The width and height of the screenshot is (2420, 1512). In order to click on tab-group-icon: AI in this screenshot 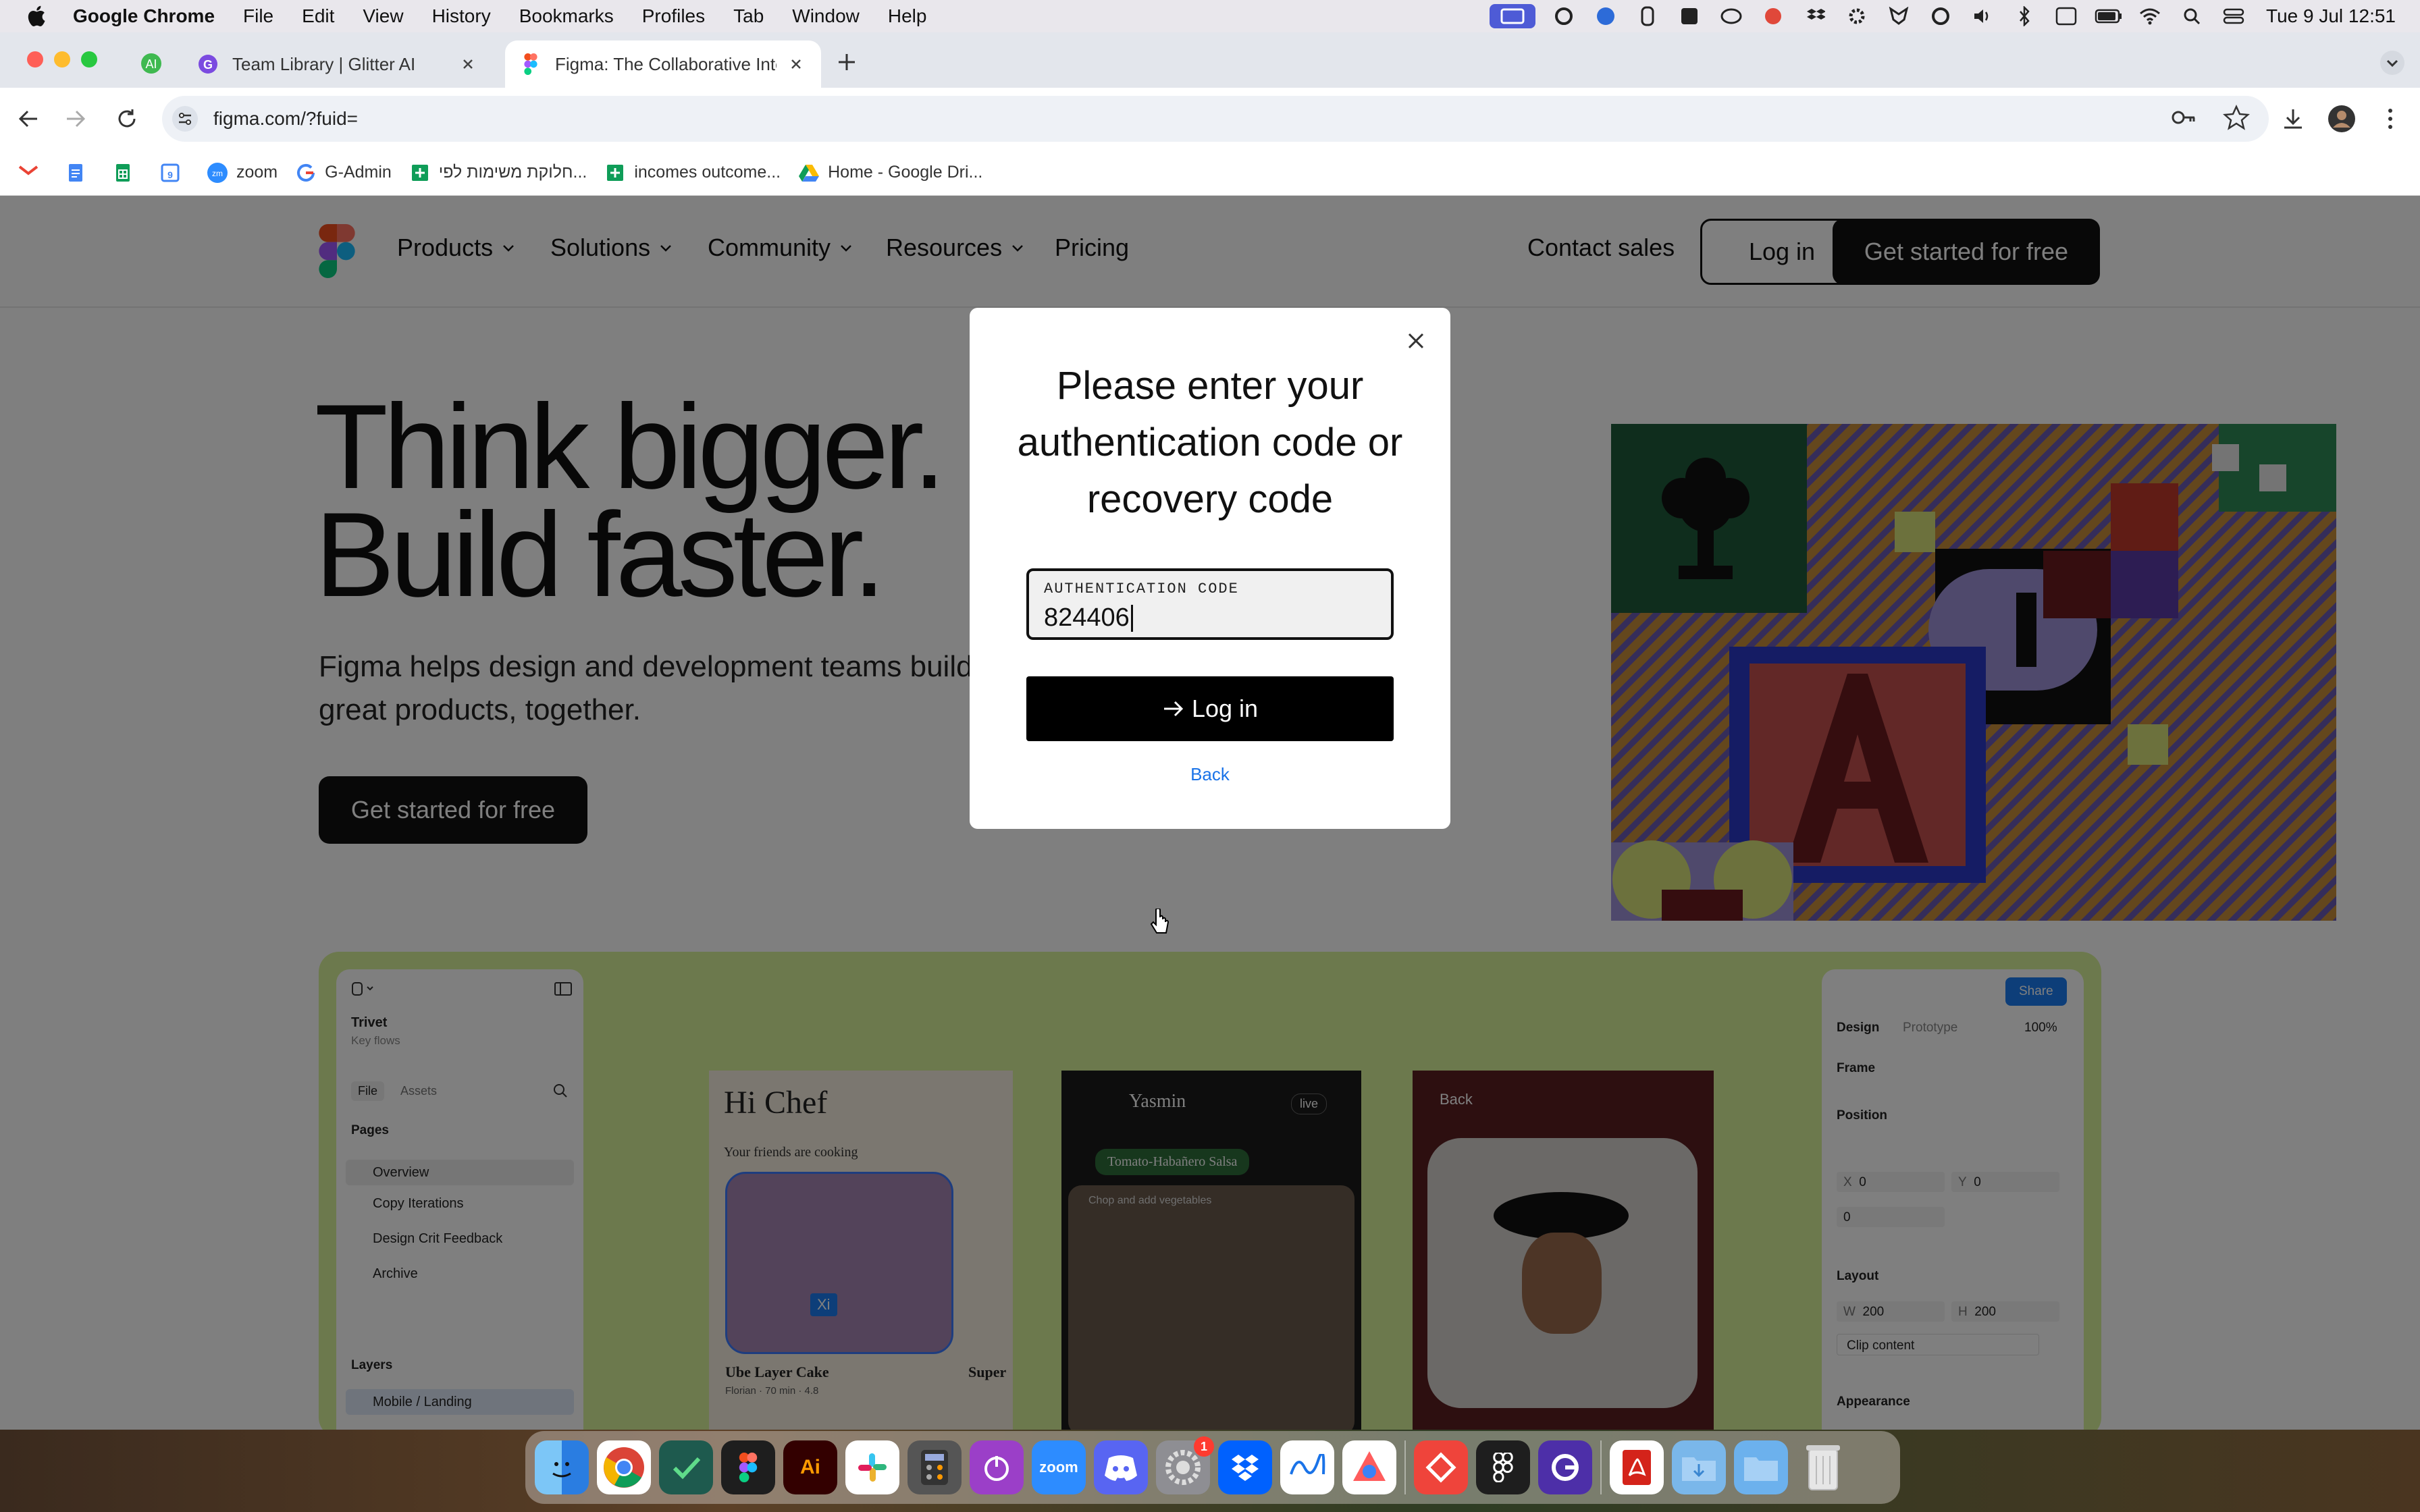, I will do `click(151, 63)`.